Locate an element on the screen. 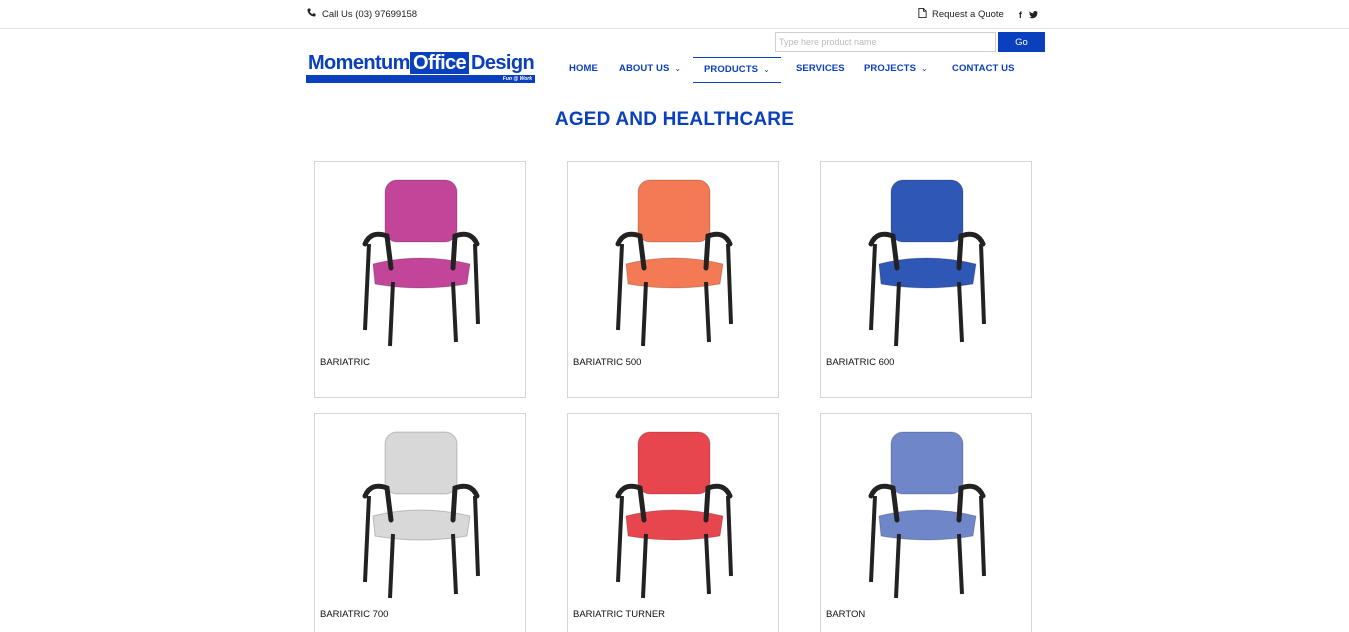 This screenshot has height=632, width=1349. product-name: BARTON is located at coordinates (845, 614).